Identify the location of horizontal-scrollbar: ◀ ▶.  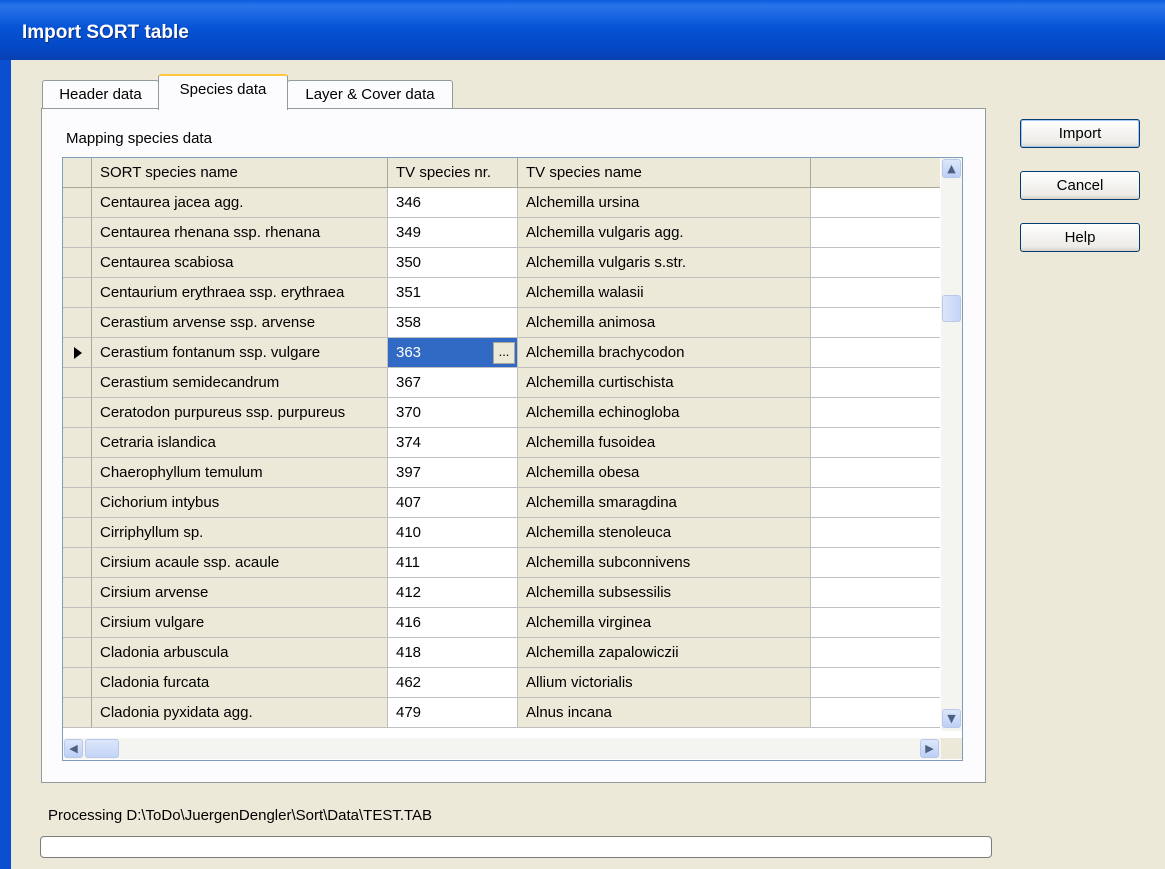
(502, 748).